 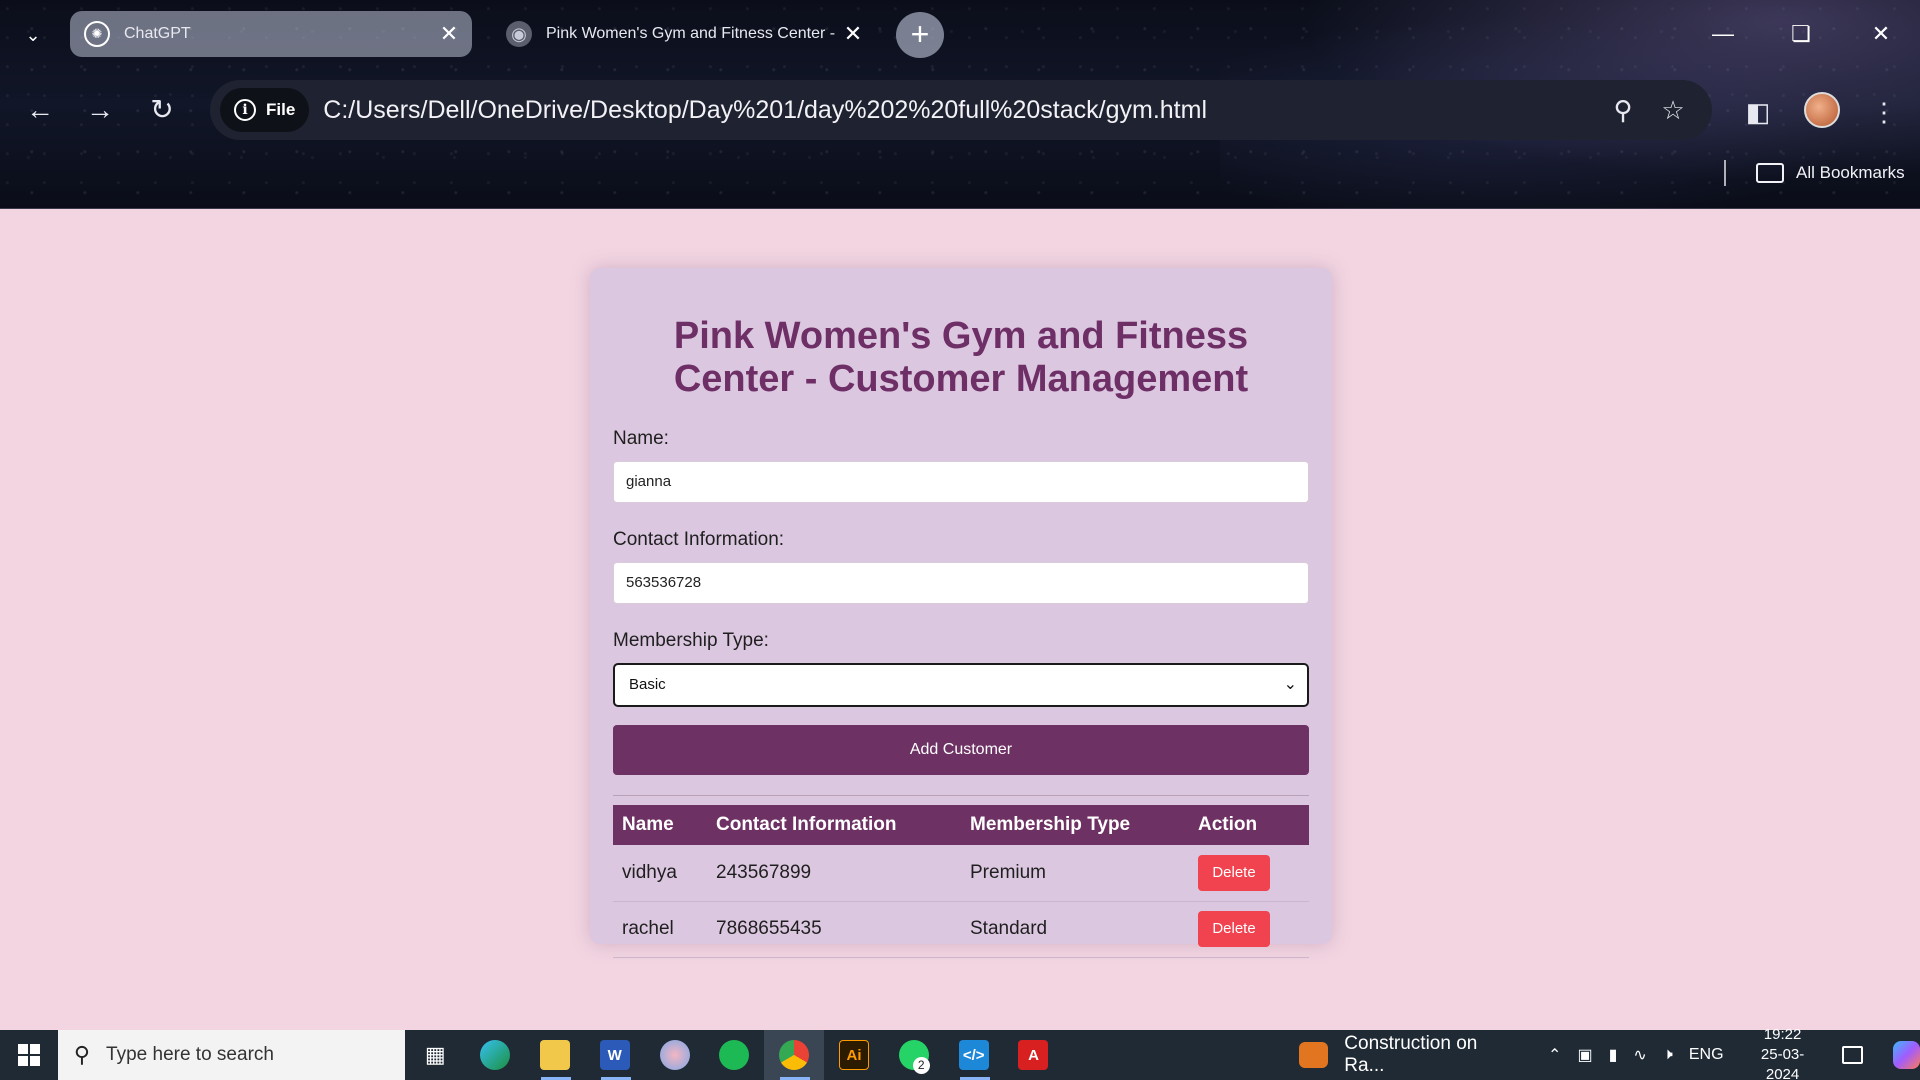 What do you see at coordinates (647, 684) in the screenshot?
I see `membership-selected-value: Basic` at bounding box center [647, 684].